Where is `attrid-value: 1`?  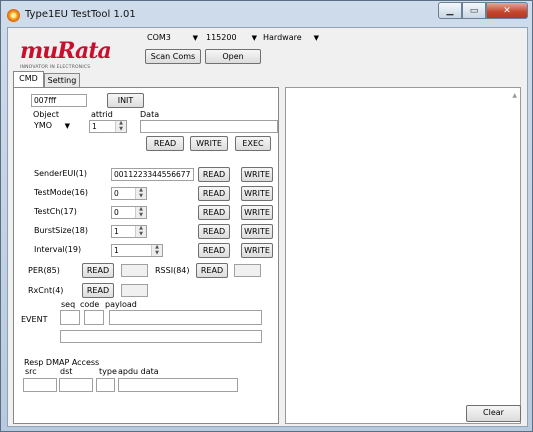 attrid-value: 1 is located at coordinates (94, 126).